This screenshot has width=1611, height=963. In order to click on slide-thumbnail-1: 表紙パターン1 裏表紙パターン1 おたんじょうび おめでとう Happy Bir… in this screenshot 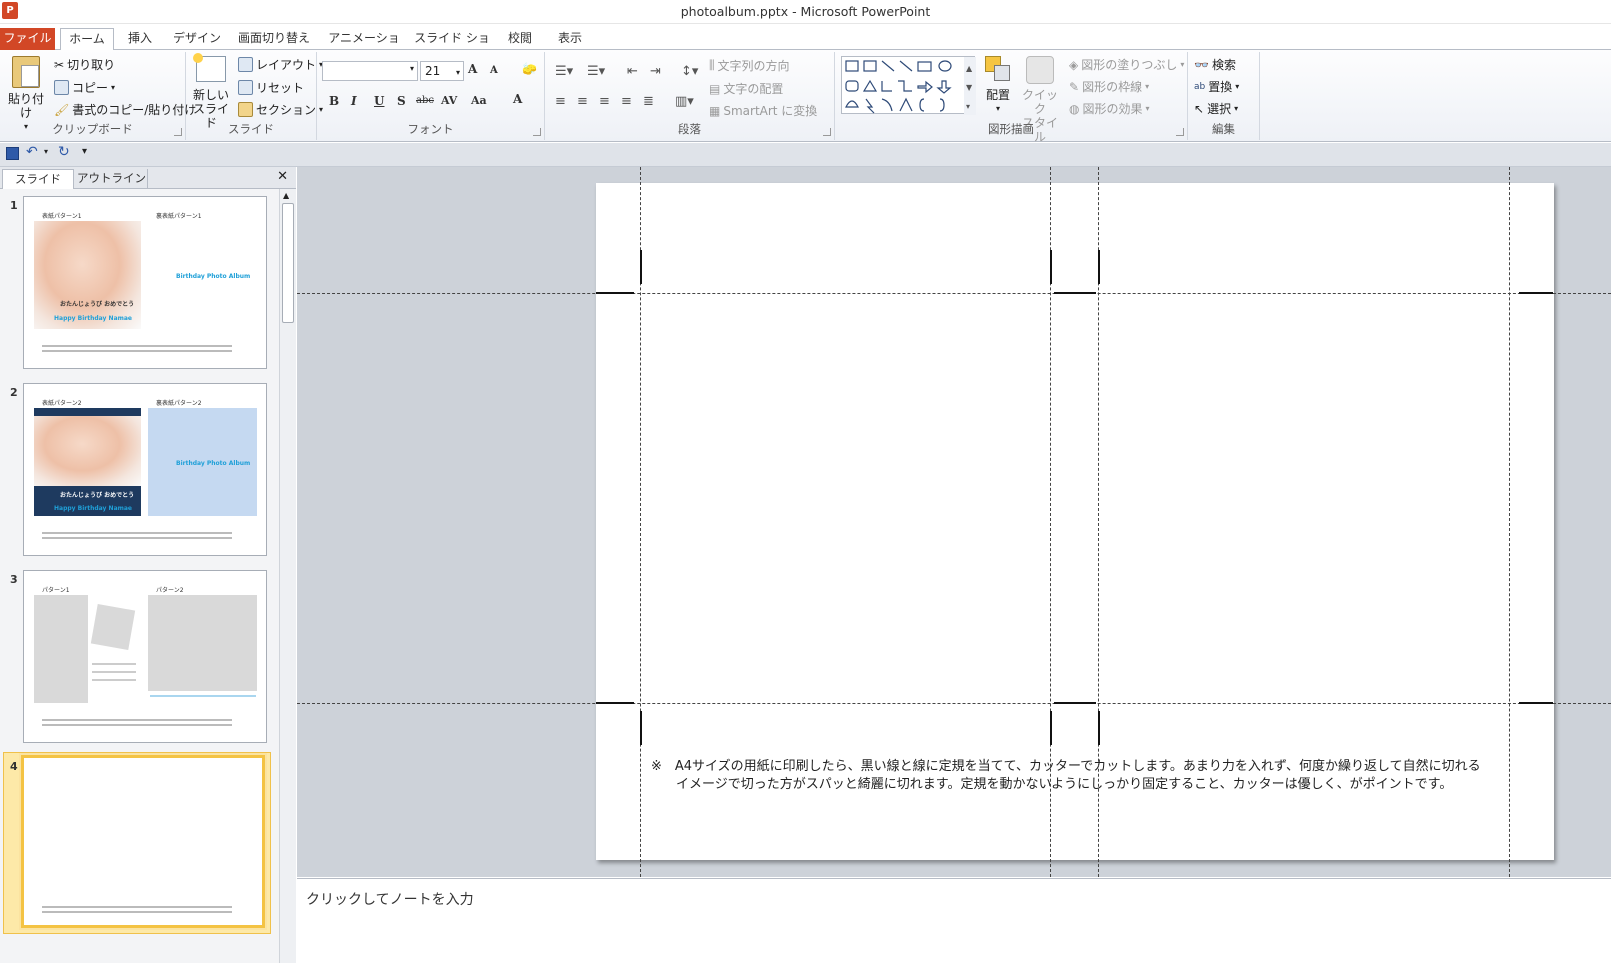, I will do `click(145, 282)`.